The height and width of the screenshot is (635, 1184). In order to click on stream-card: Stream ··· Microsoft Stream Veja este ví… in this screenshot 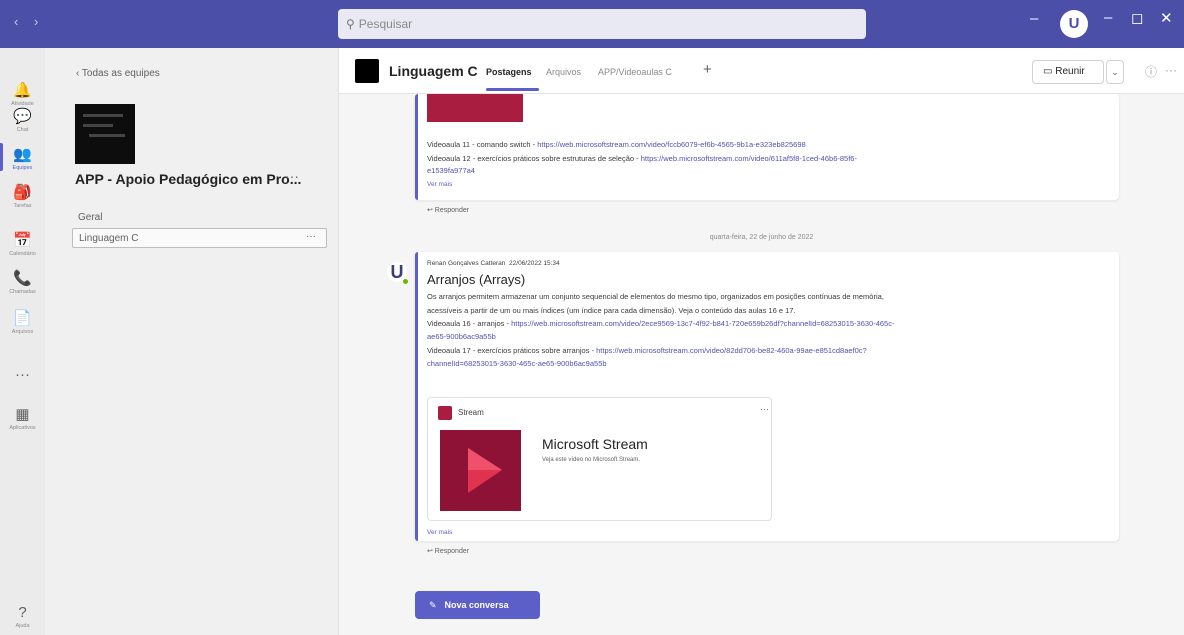, I will do `click(599, 459)`.